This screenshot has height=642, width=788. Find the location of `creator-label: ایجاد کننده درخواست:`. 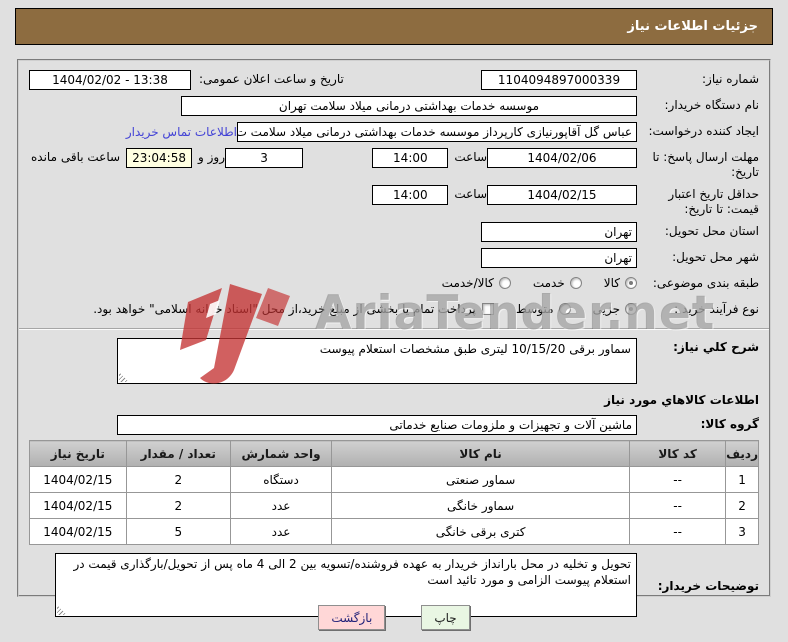

creator-label: ایجاد کننده درخواست: is located at coordinates (703, 131).